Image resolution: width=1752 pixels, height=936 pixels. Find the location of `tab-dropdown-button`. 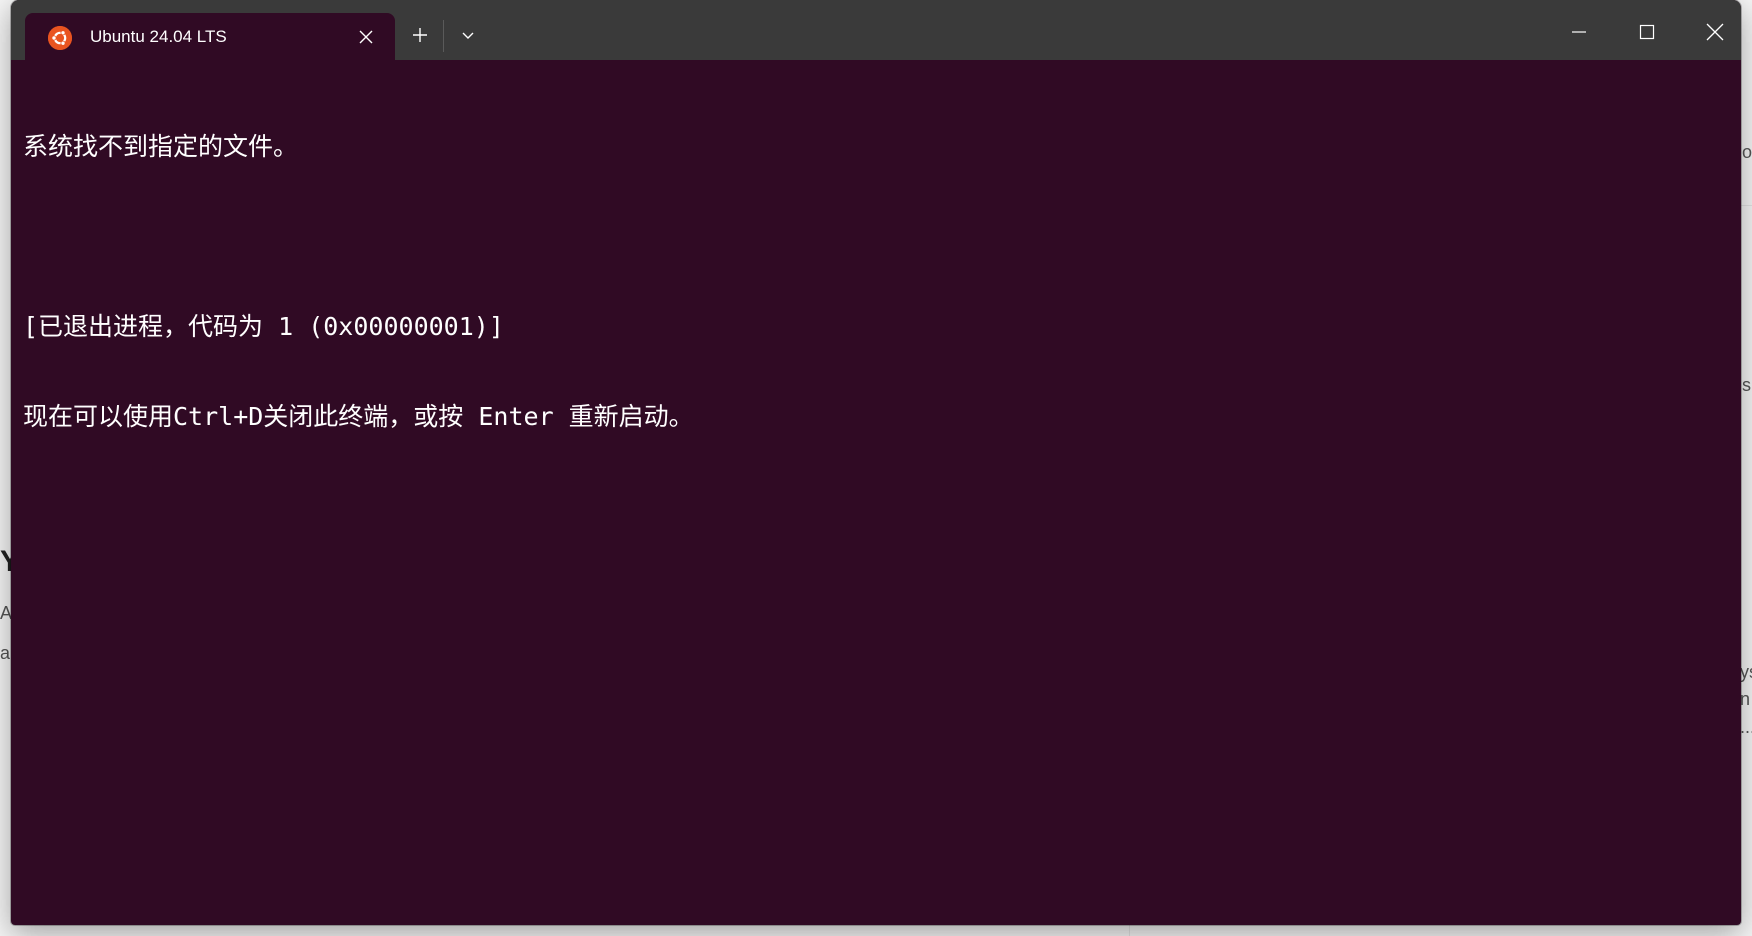

tab-dropdown-button is located at coordinates (468, 35).